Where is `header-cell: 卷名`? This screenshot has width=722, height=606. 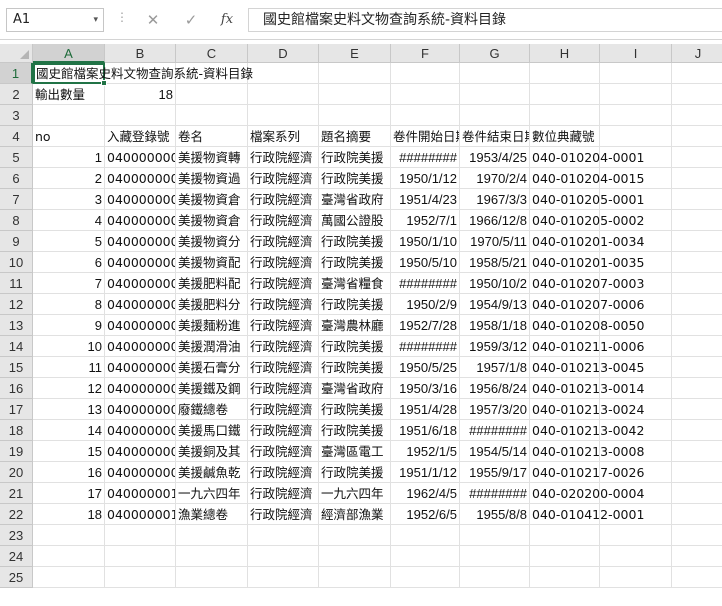
header-cell: 卷名 is located at coordinates (212, 136).